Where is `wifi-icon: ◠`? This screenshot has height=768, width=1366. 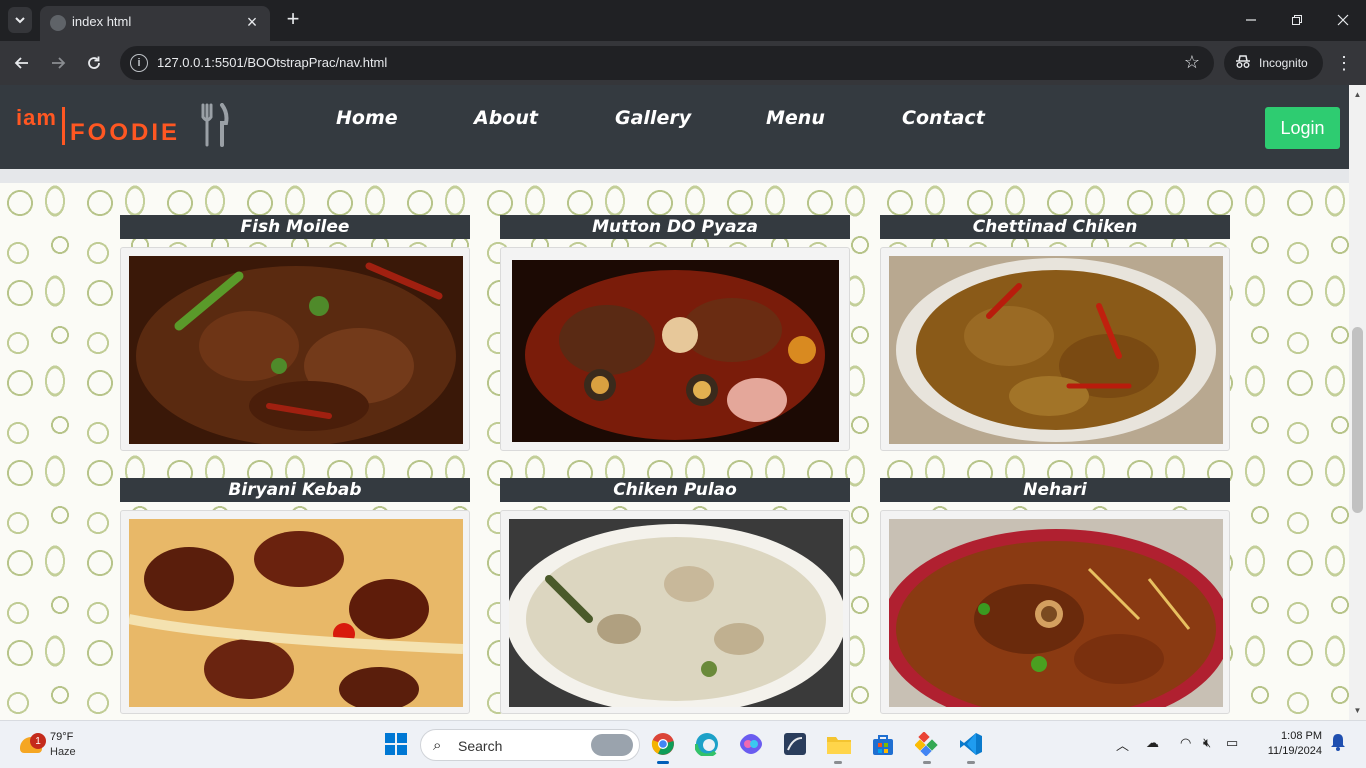 wifi-icon: ◠ is located at coordinates (1185, 743).